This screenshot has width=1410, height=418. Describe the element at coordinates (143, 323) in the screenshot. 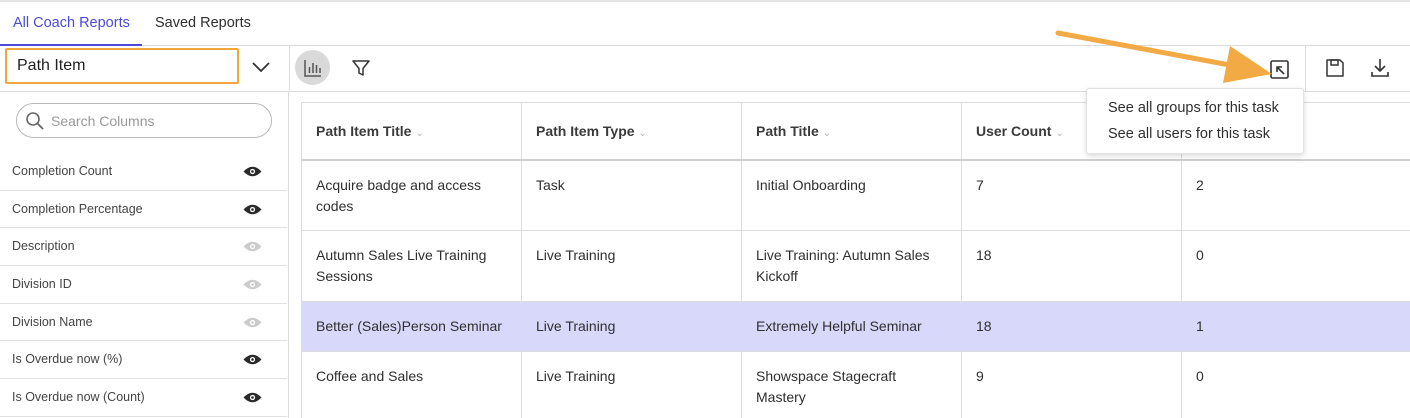

I see `column-item: Division Name` at that location.